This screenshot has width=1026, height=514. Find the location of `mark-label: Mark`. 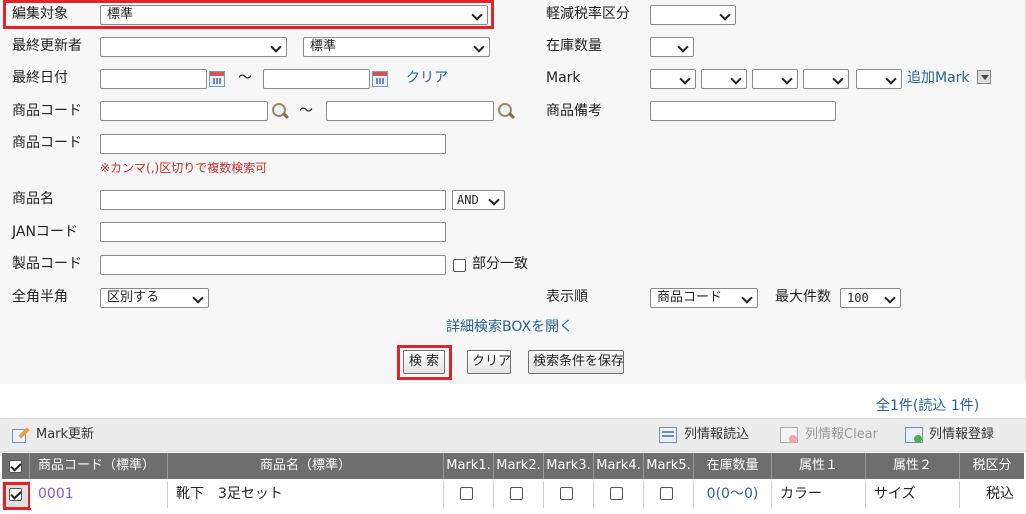

mark-label: Mark is located at coordinates (563, 78).